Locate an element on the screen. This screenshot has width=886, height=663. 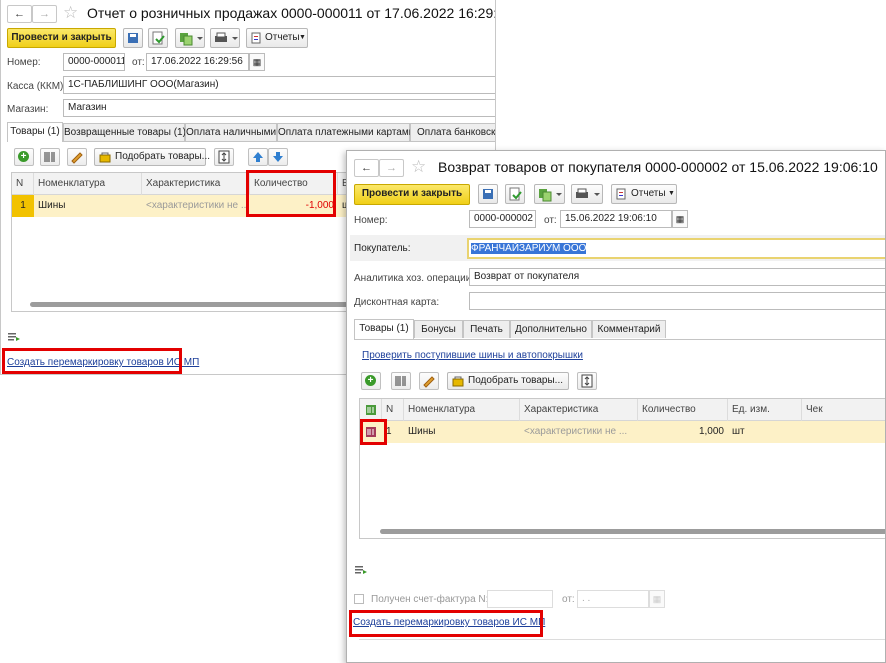
analytics-field: Возврат от покупателя is located at coordinates (677, 277).